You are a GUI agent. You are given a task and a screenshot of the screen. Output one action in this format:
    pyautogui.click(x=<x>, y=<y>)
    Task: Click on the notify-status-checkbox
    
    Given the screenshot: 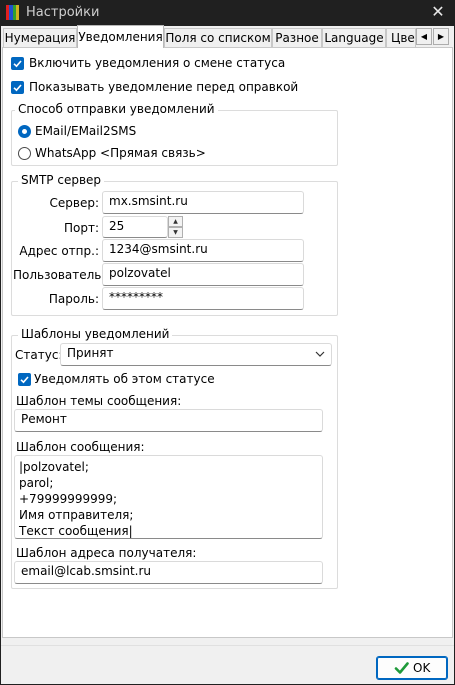 What is the action you would take?
    pyautogui.click(x=24, y=379)
    